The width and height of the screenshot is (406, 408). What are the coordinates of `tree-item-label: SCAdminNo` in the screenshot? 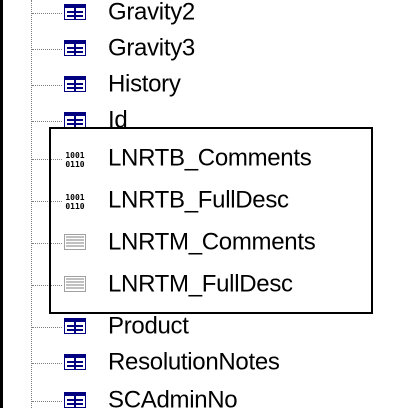 It's located at (173, 397).